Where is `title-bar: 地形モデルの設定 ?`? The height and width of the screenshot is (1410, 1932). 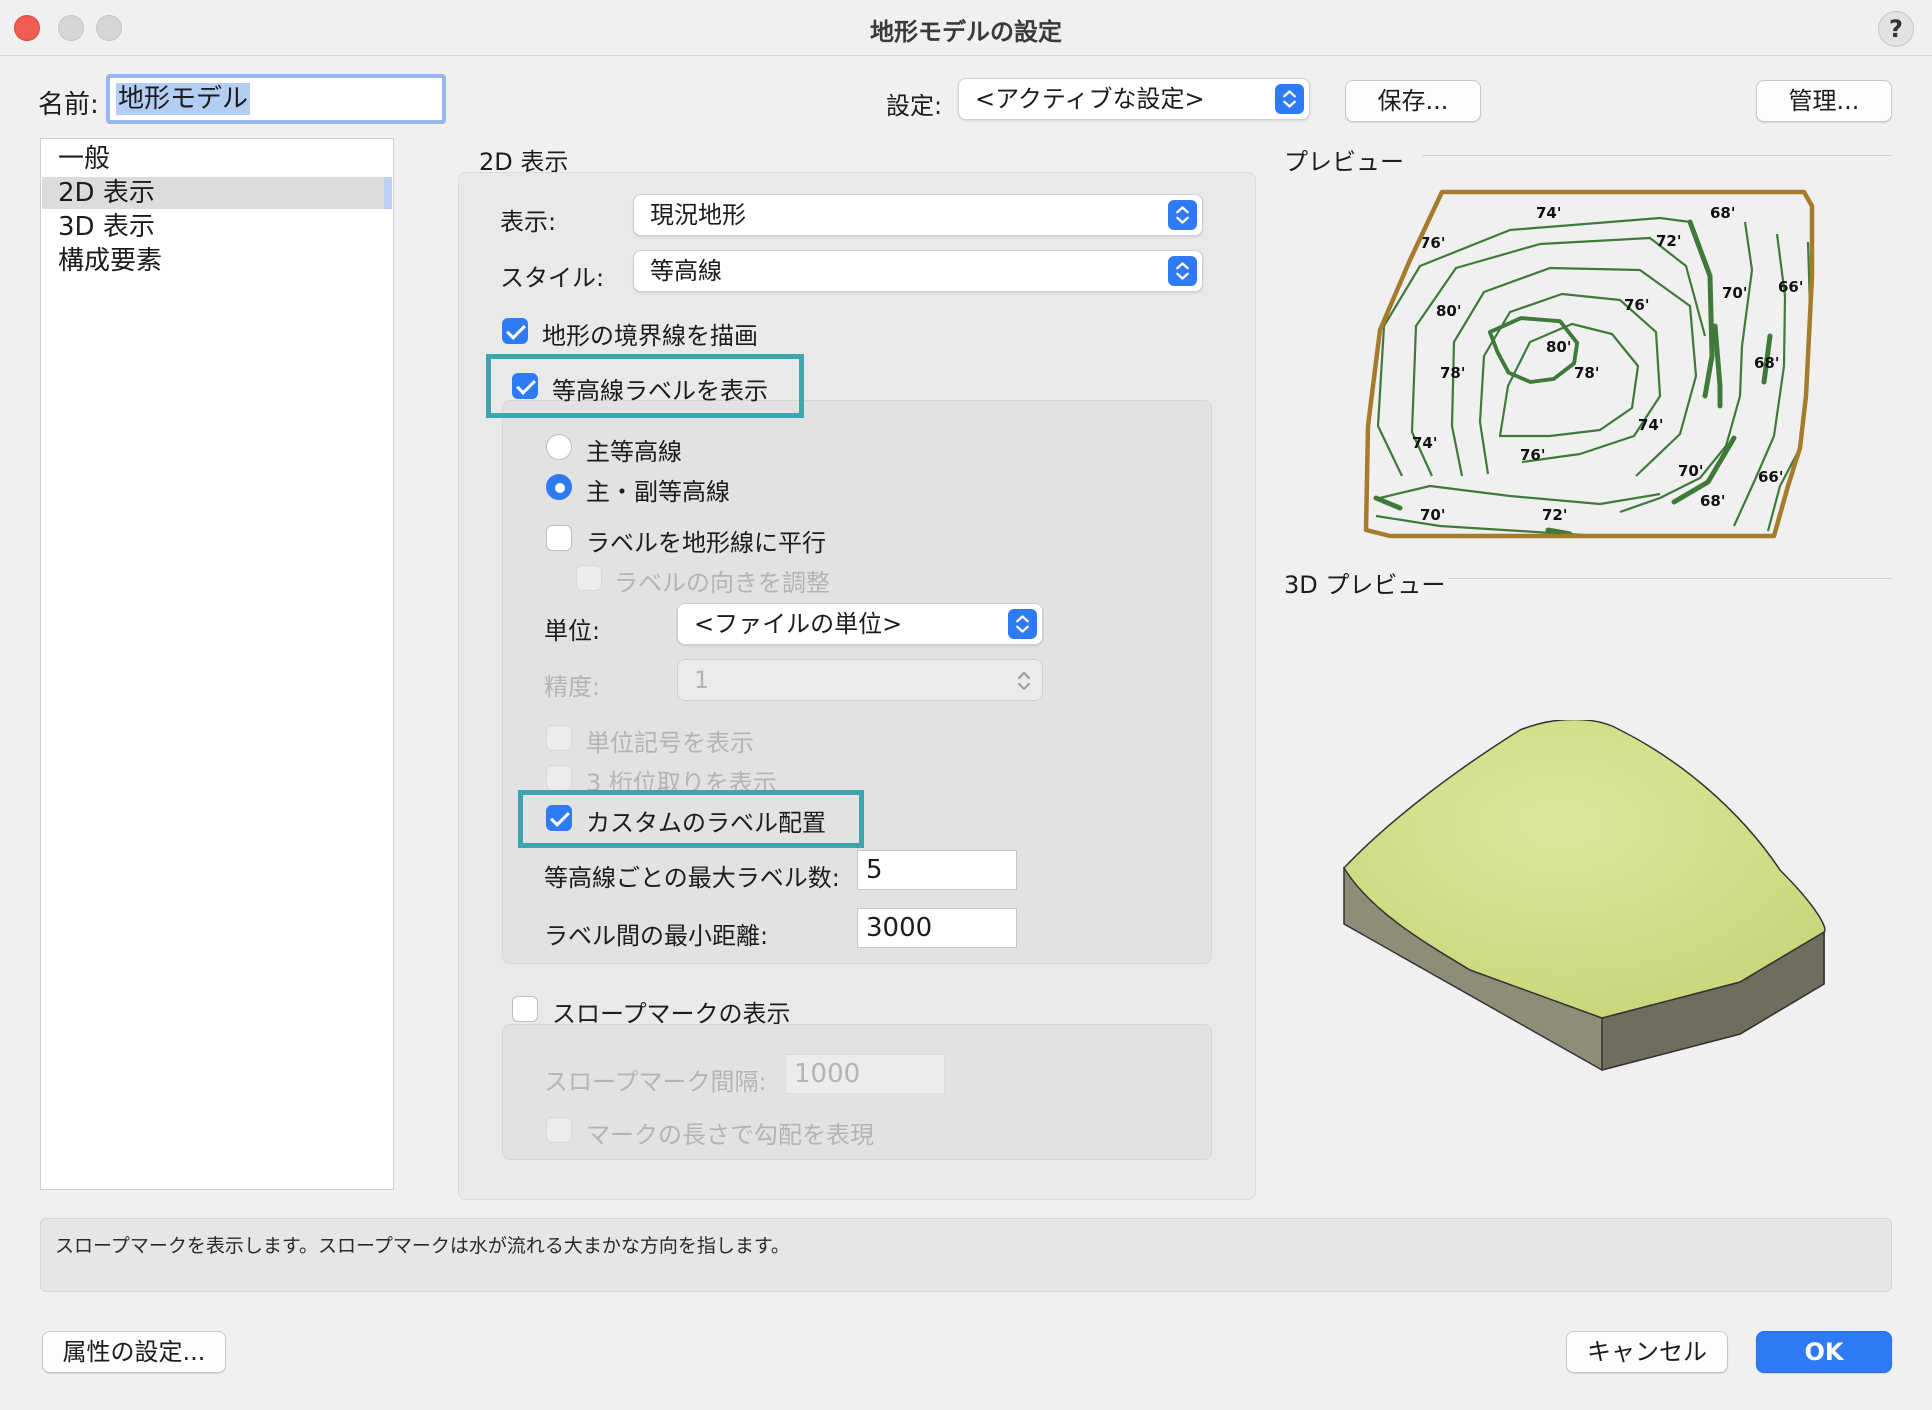
title-bar: 地形モデルの設定 ? is located at coordinates (966, 28).